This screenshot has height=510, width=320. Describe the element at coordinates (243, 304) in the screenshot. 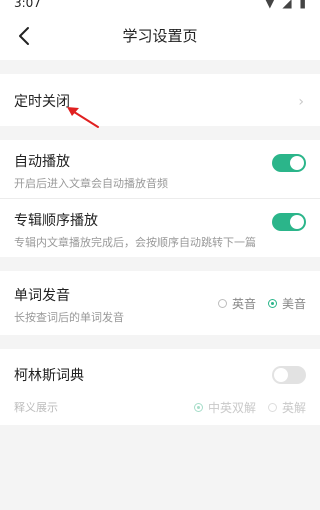

I see `radio-british-label: 英音` at that location.